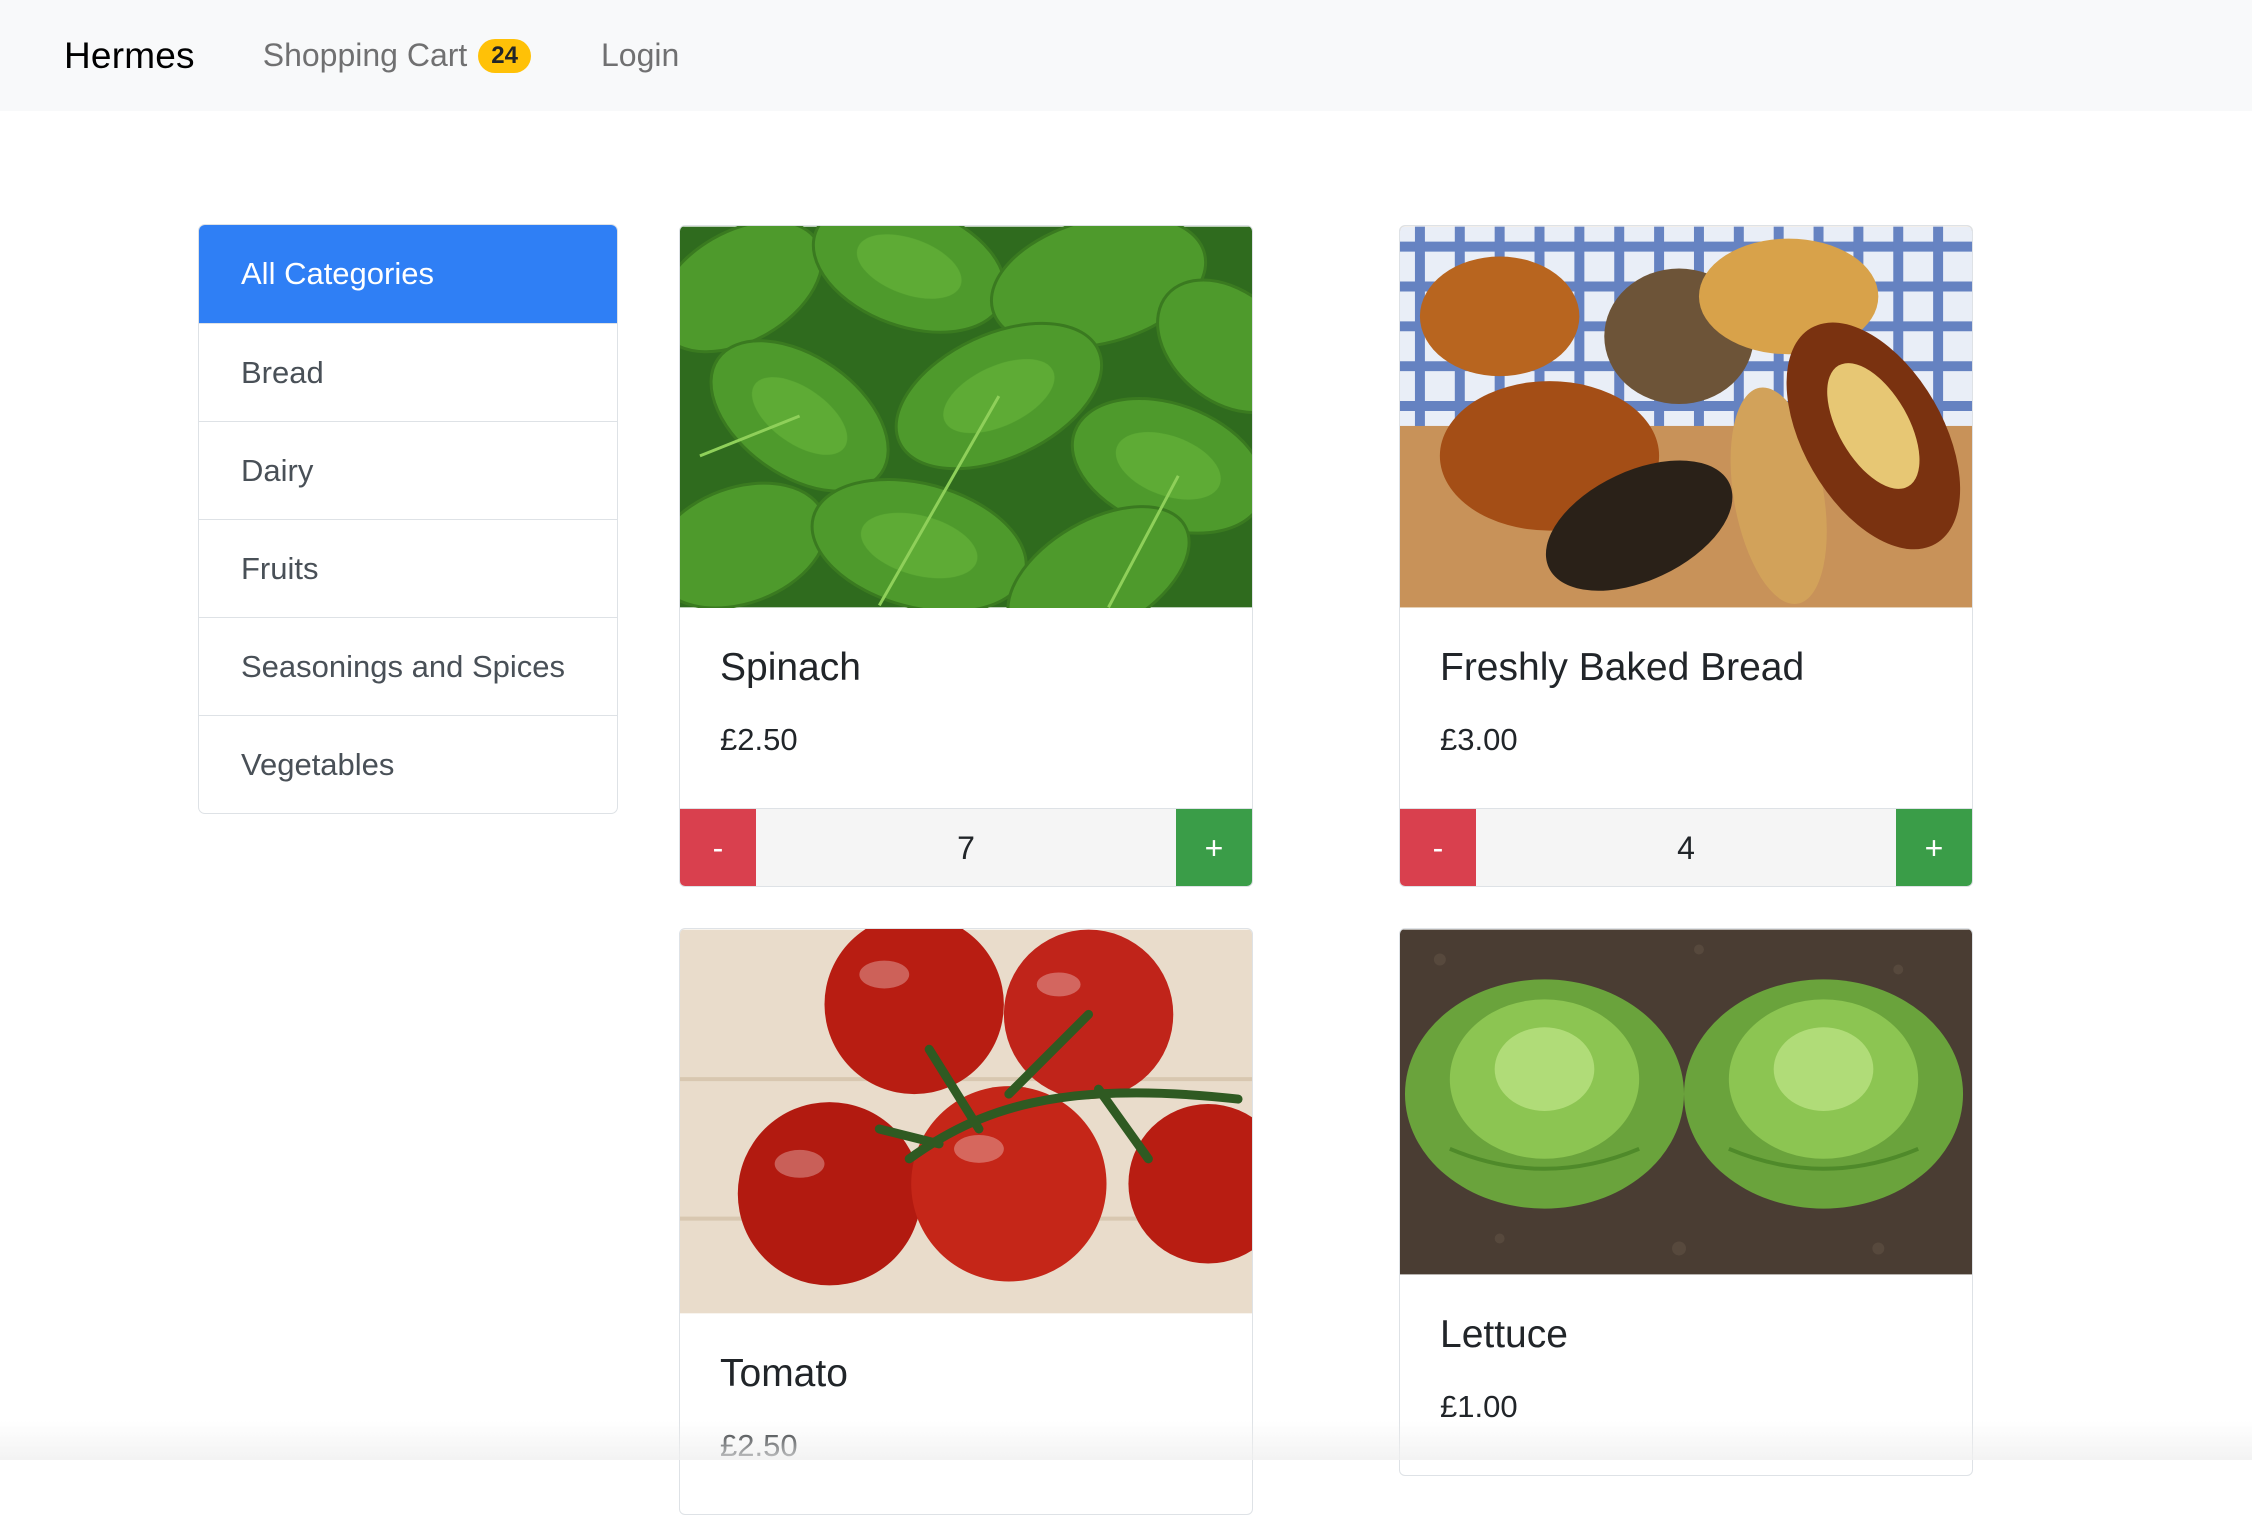 The image size is (2252, 1515). What do you see at coordinates (1706, 1407) in the screenshot?
I see `product-price: £1.00` at bounding box center [1706, 1407].